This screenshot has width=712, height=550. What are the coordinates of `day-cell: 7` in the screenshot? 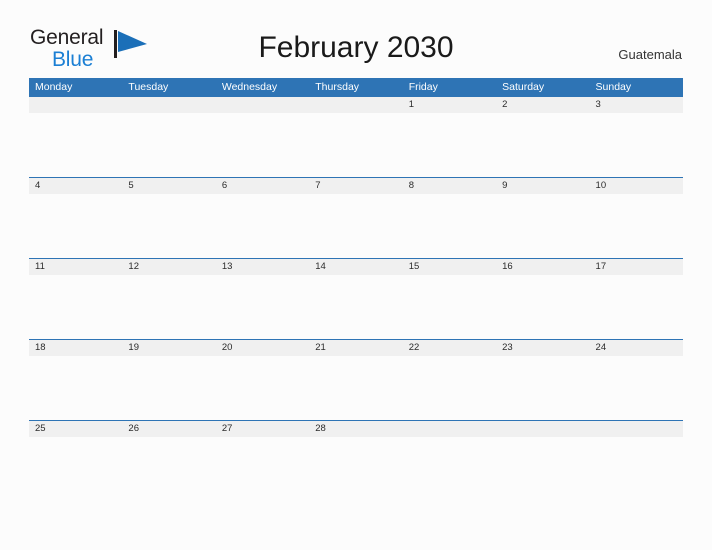 It's located at (355, 186).